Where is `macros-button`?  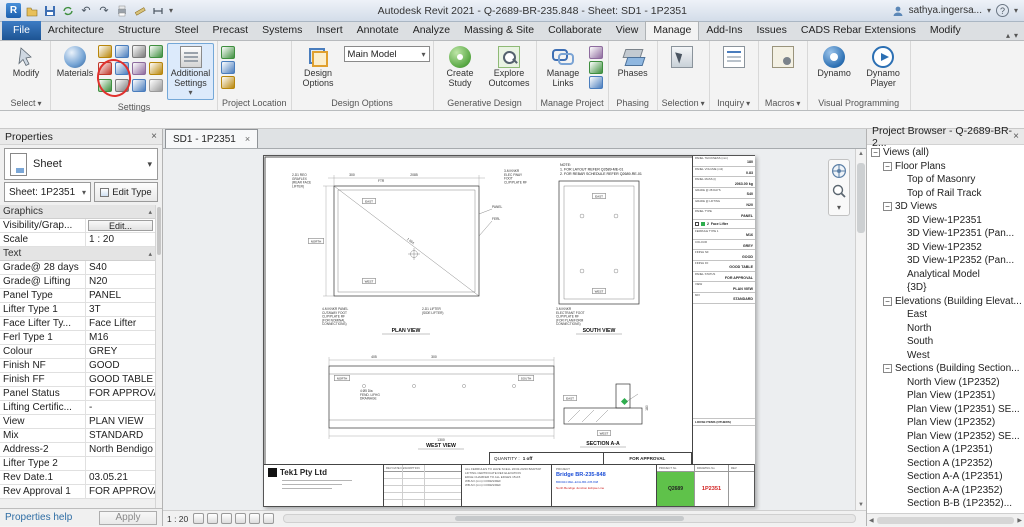
macros-button is located at coordinates (783, 56).